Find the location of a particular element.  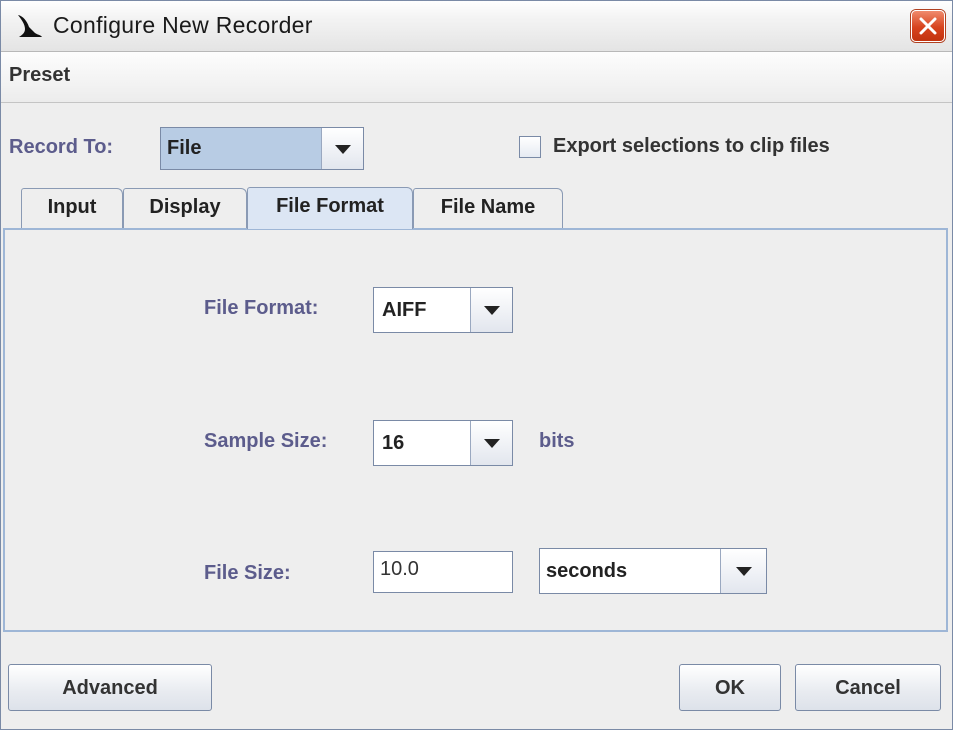

record-to-label: Record To: is located at coordinates (61, 147).